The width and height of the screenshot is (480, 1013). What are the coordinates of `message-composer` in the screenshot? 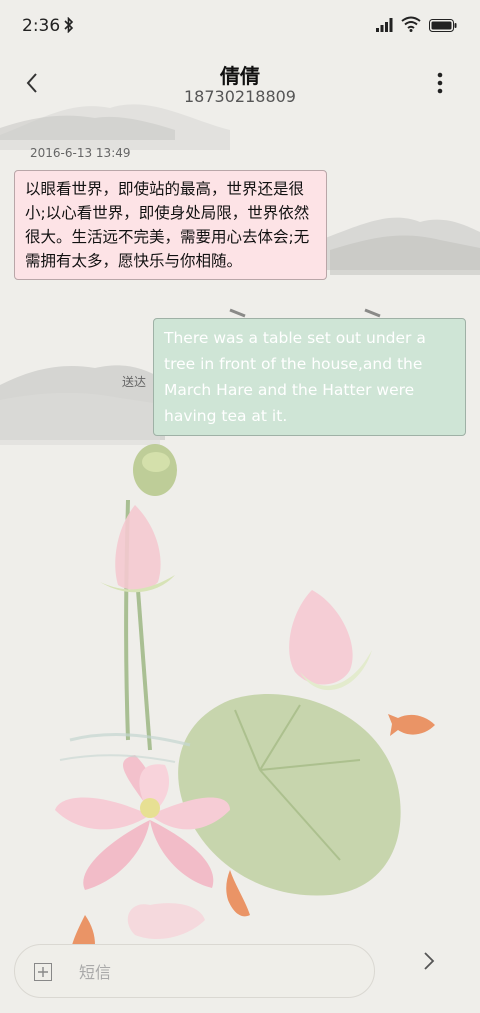 It's located at (194, 971).